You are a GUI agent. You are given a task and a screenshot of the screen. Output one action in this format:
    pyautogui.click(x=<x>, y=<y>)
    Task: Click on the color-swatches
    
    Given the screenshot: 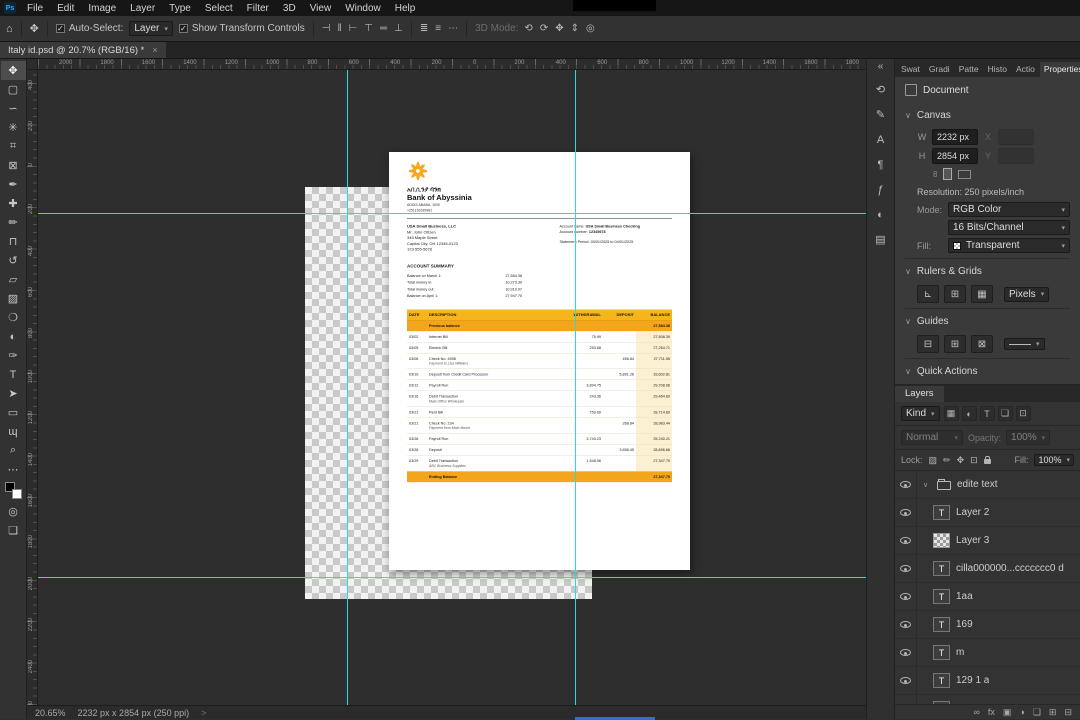 What is the action you would take?
    pyautogui.click(x=13, y=490)
    